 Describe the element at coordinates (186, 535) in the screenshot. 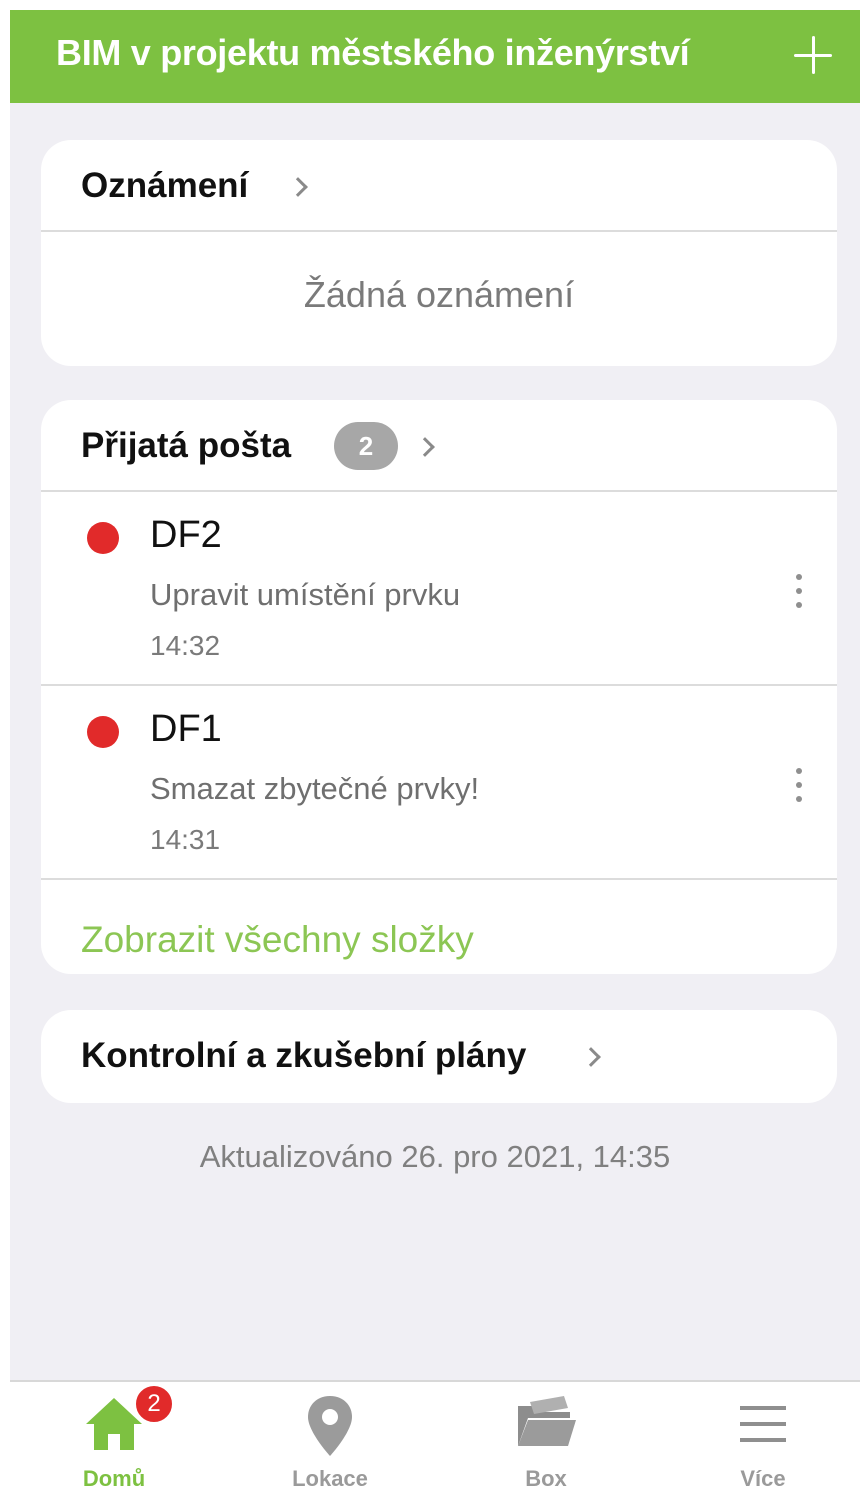

I see `mail-sender: DF2` at that location.